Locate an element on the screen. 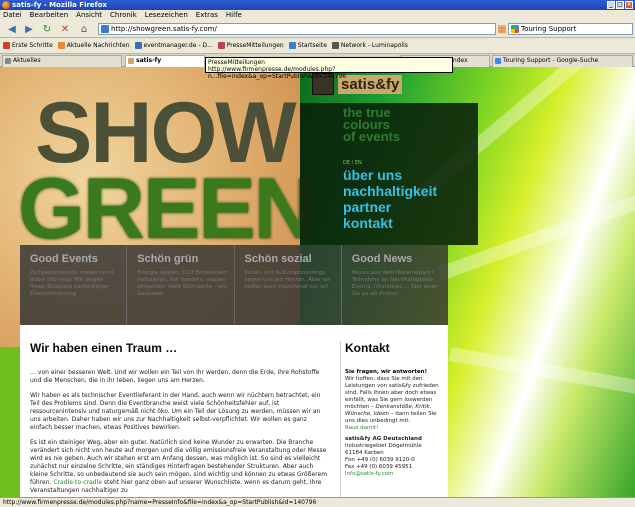 The height and width of the screenshot is (507, 635). firefox-icon is located at coordinates (6, 5).